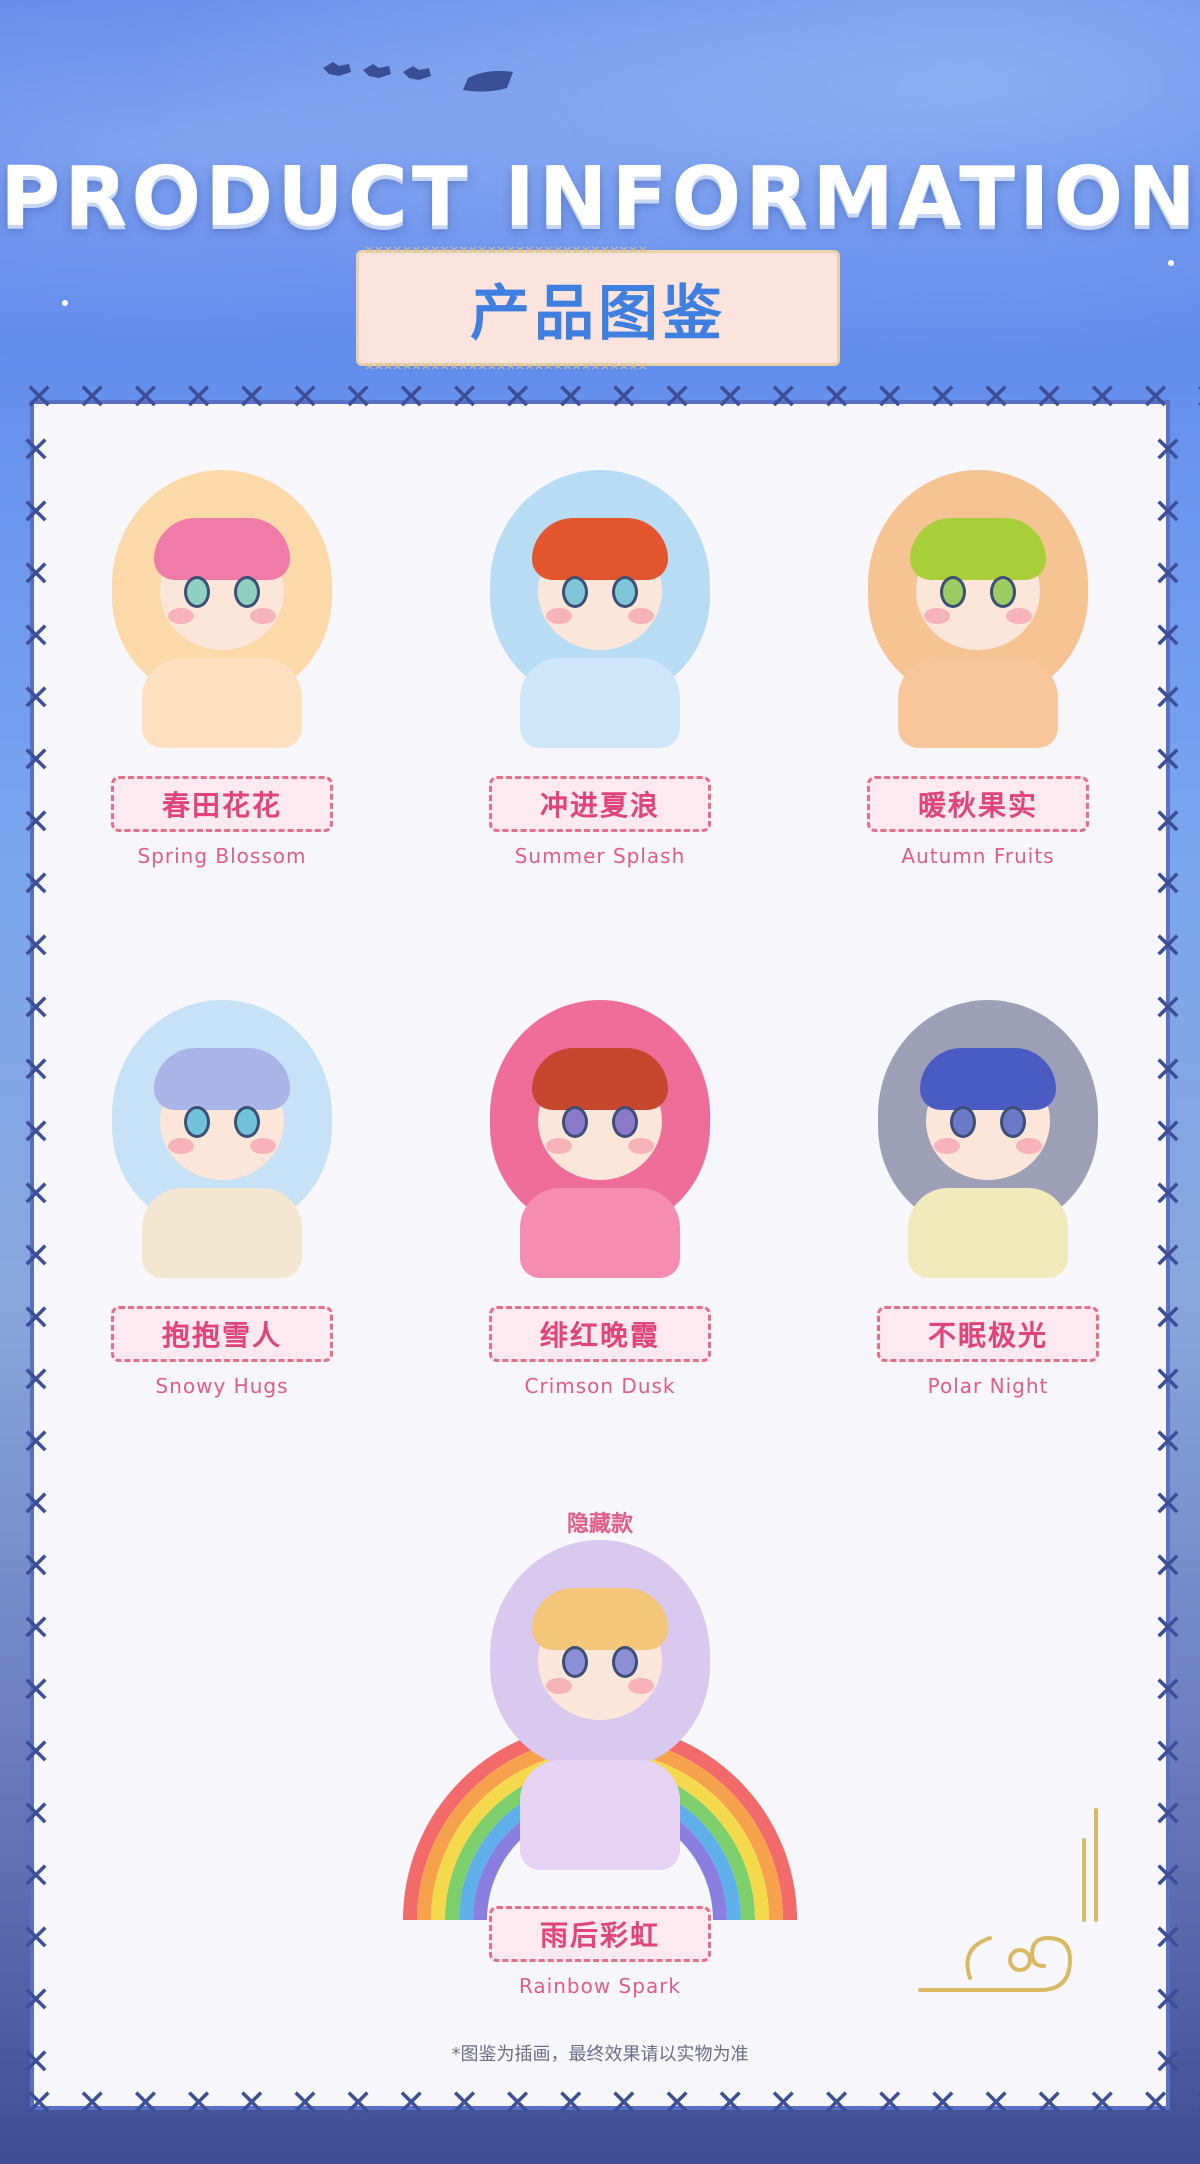 This screenshot has height=2164, width=1200. Describe the element at coordinates (222, 1334) in the screenshot. I see `product-name-cn: 抱抱雪人` at that location.